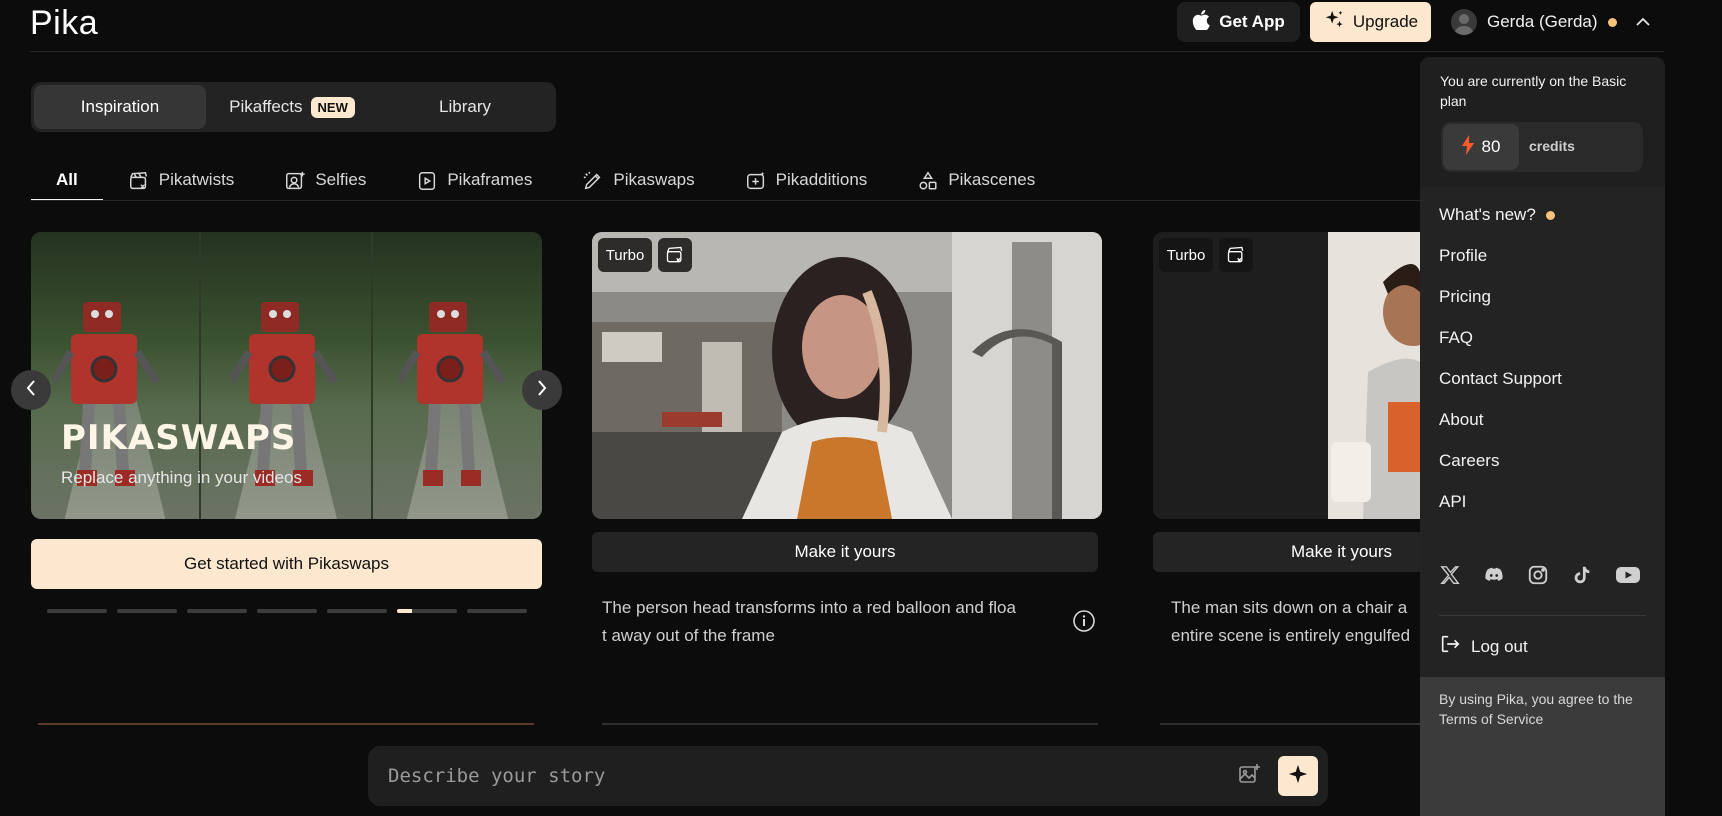 This screenshot has height=816, width=1722. I want to click on menu-item-careers: Careers, so click(1469, 461).